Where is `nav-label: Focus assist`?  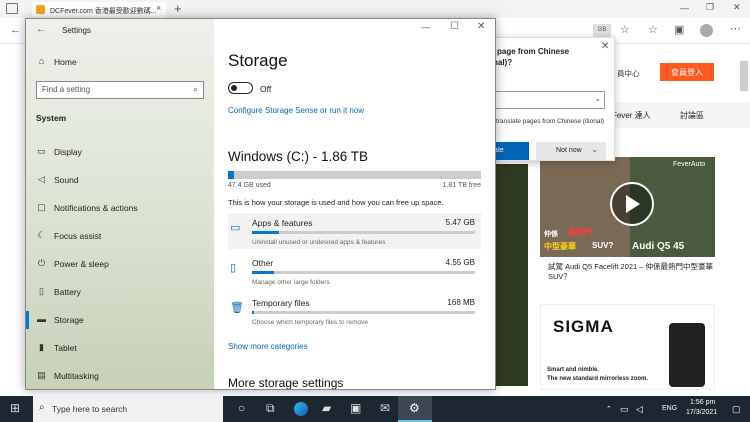
nav-label: Focus assist is located at coordinates (78, 236).